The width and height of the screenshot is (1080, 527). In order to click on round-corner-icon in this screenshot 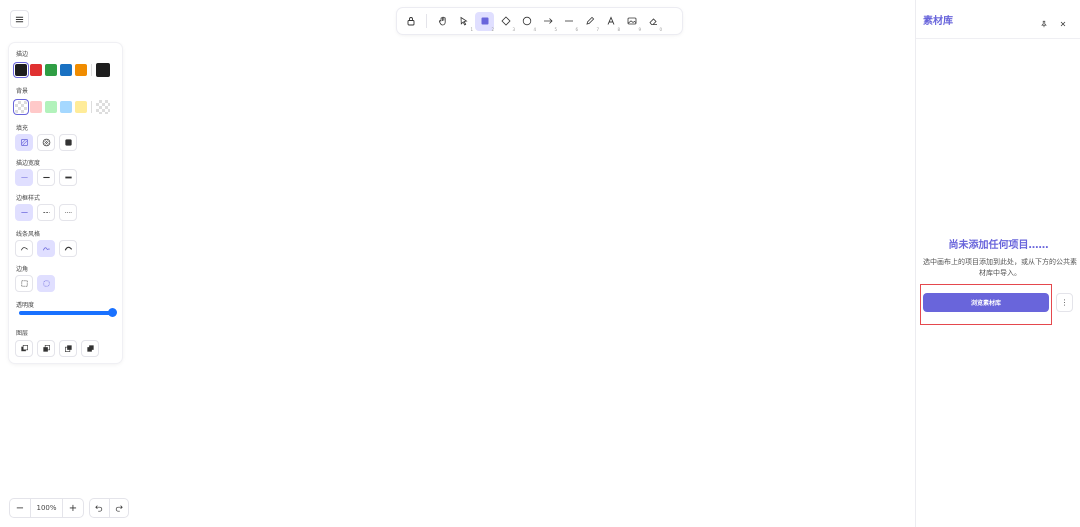, I will do `click(46, 283)`.